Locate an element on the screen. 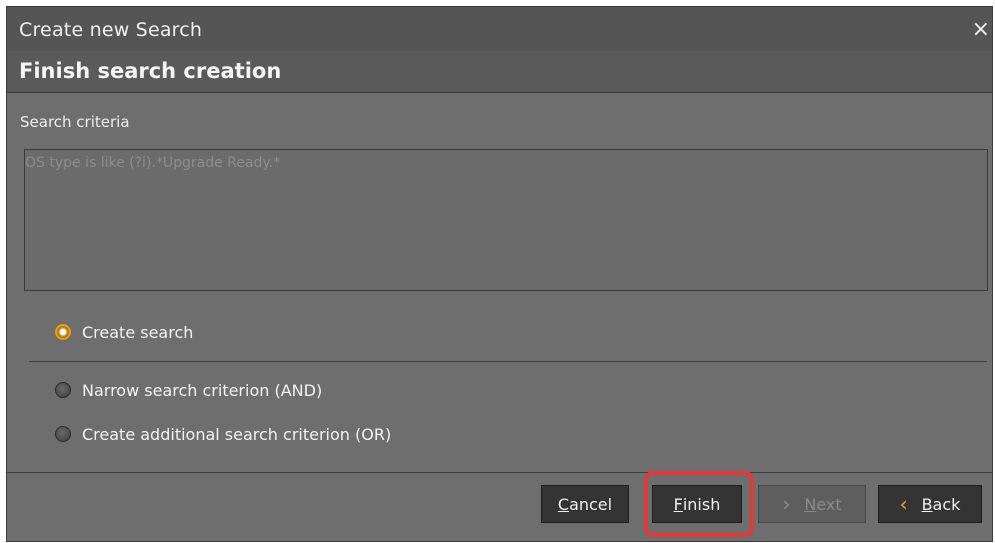 The width and height of the screenshot is (995, 543). chevron-right-icon: › is located at coordinates (786, 504).